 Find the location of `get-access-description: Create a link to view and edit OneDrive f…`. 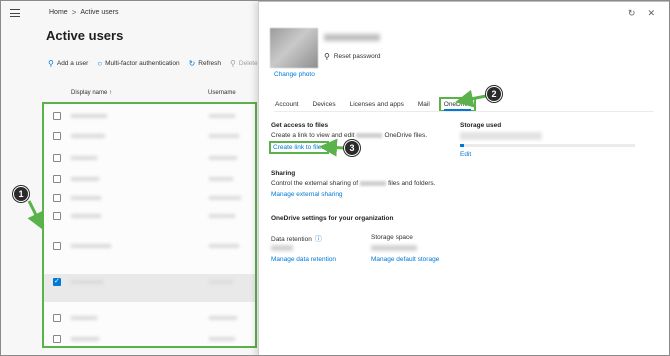

get-access-description: Create a link to view and edit OneDrive f… is located at coordinates (349, 135).